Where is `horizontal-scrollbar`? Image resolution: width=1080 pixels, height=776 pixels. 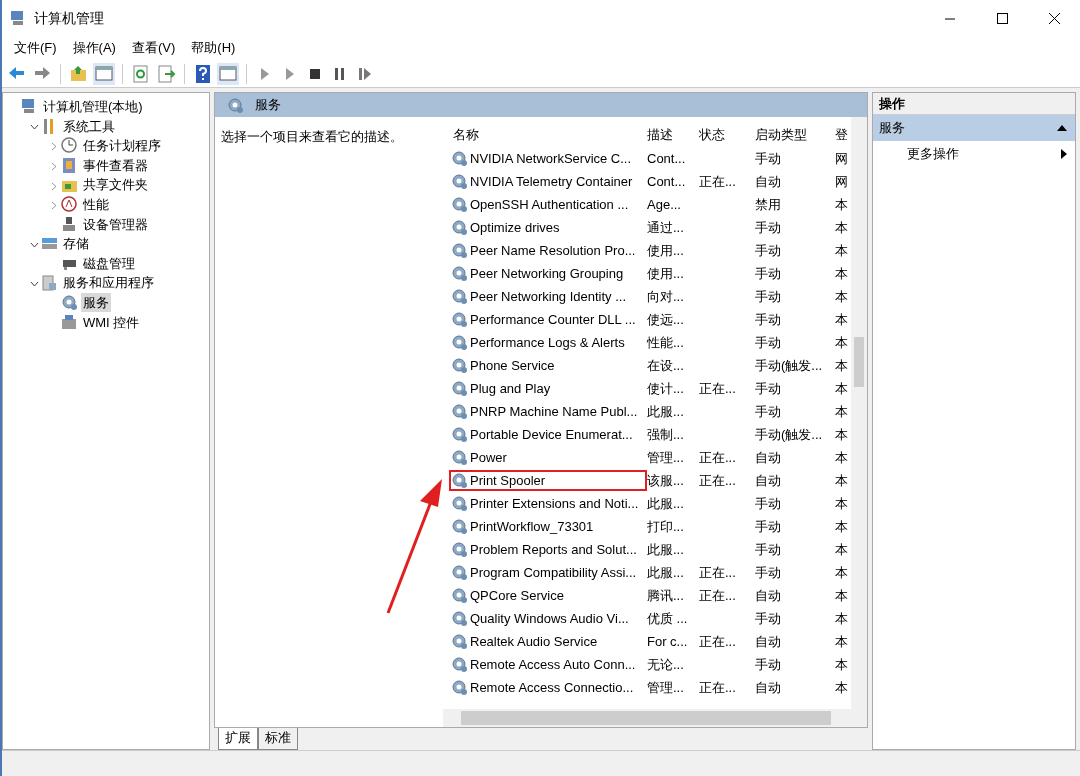
horizontal-scrollbar is located at coordinates (655, 718).